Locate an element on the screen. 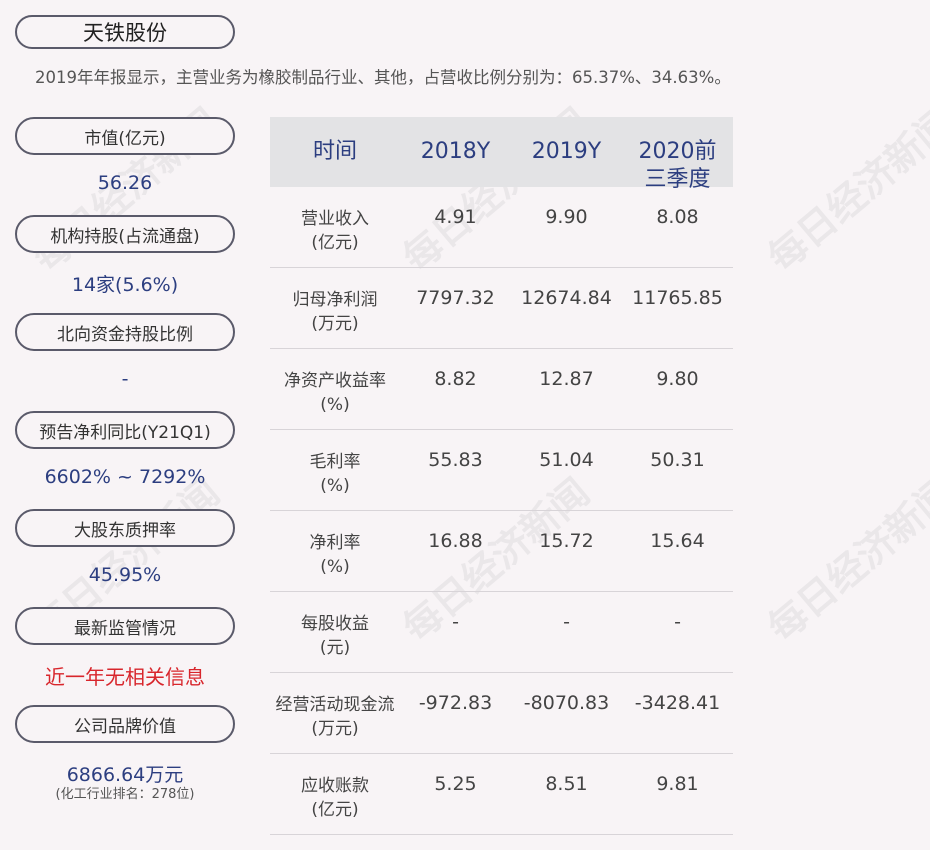 This screenshot has width=930, height=850. table-row: 归母净利润 (万元) 7797.32 12674.84 11765.85 is located at coordinates (501, 308).